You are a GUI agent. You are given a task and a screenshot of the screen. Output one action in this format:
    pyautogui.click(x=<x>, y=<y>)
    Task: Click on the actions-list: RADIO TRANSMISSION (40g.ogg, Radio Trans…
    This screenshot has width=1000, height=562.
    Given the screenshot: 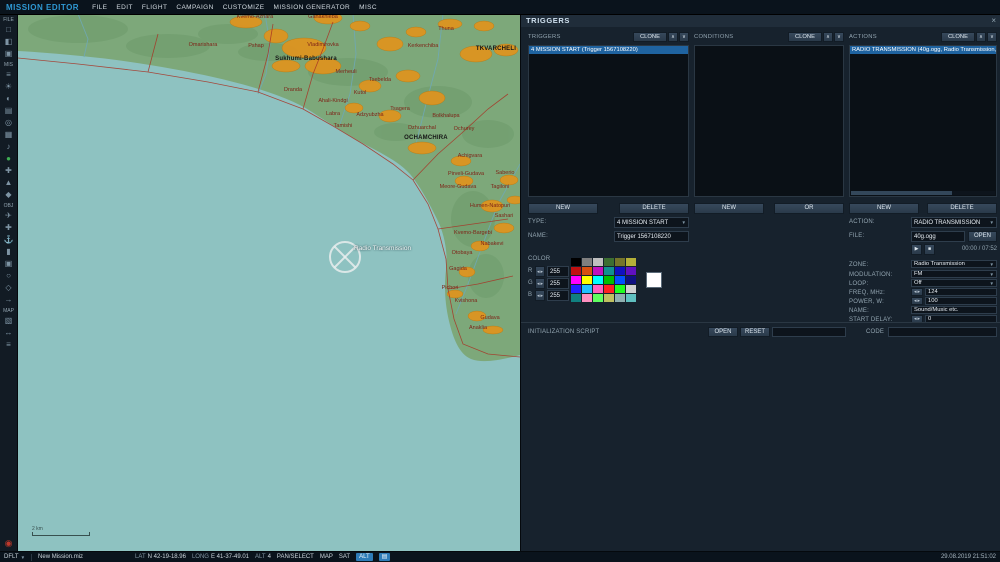 What is the action you would take?
    pyautogui.click(x=923, y=121)
    